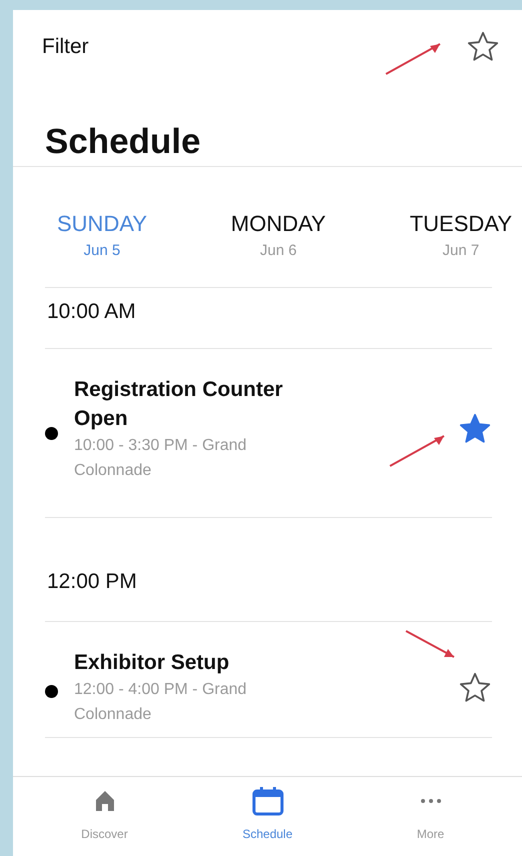 This screenshot has height=856, width=522. Describe the element at coordinates (102, 249) in the screenshot. I see `day-tab: SUNDAY Jun 5` at that location.